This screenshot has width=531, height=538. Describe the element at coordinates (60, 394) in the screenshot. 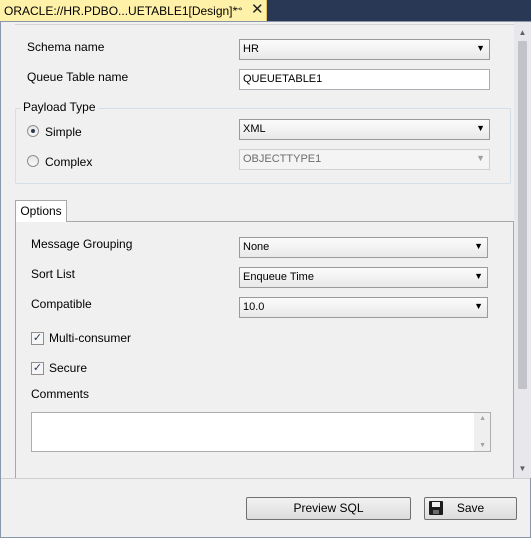

I see `comments-label: Comments` at that location.